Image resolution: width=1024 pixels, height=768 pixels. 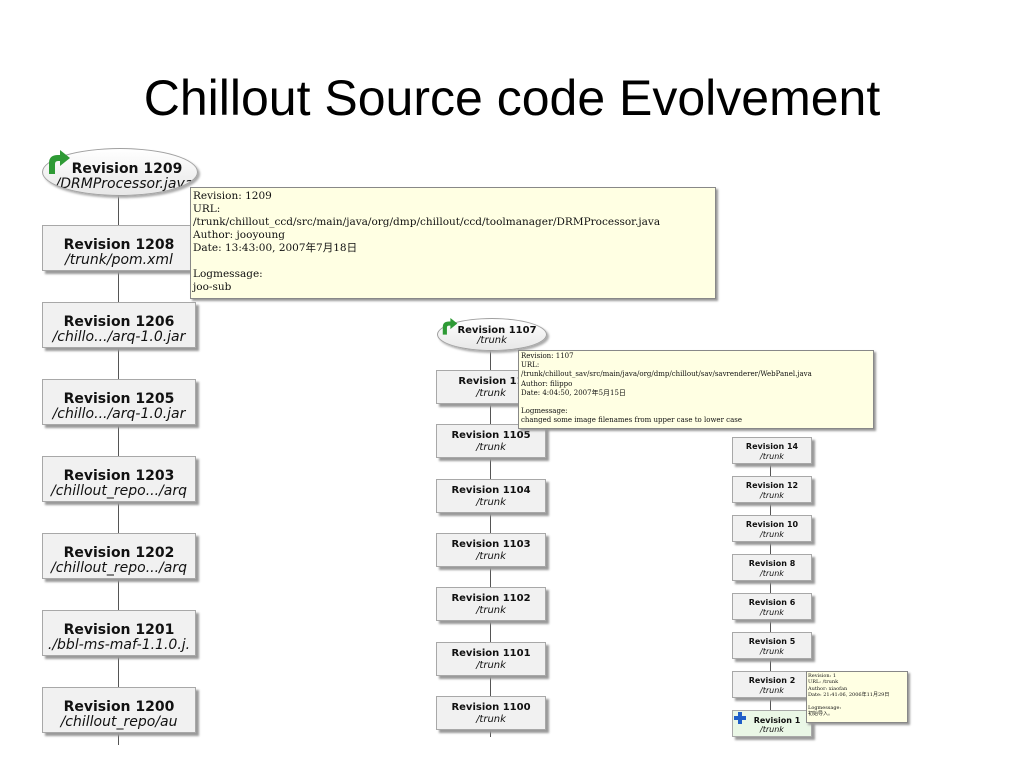 I want to click on revision-label: Revision 6, so click(x=772, y=602).